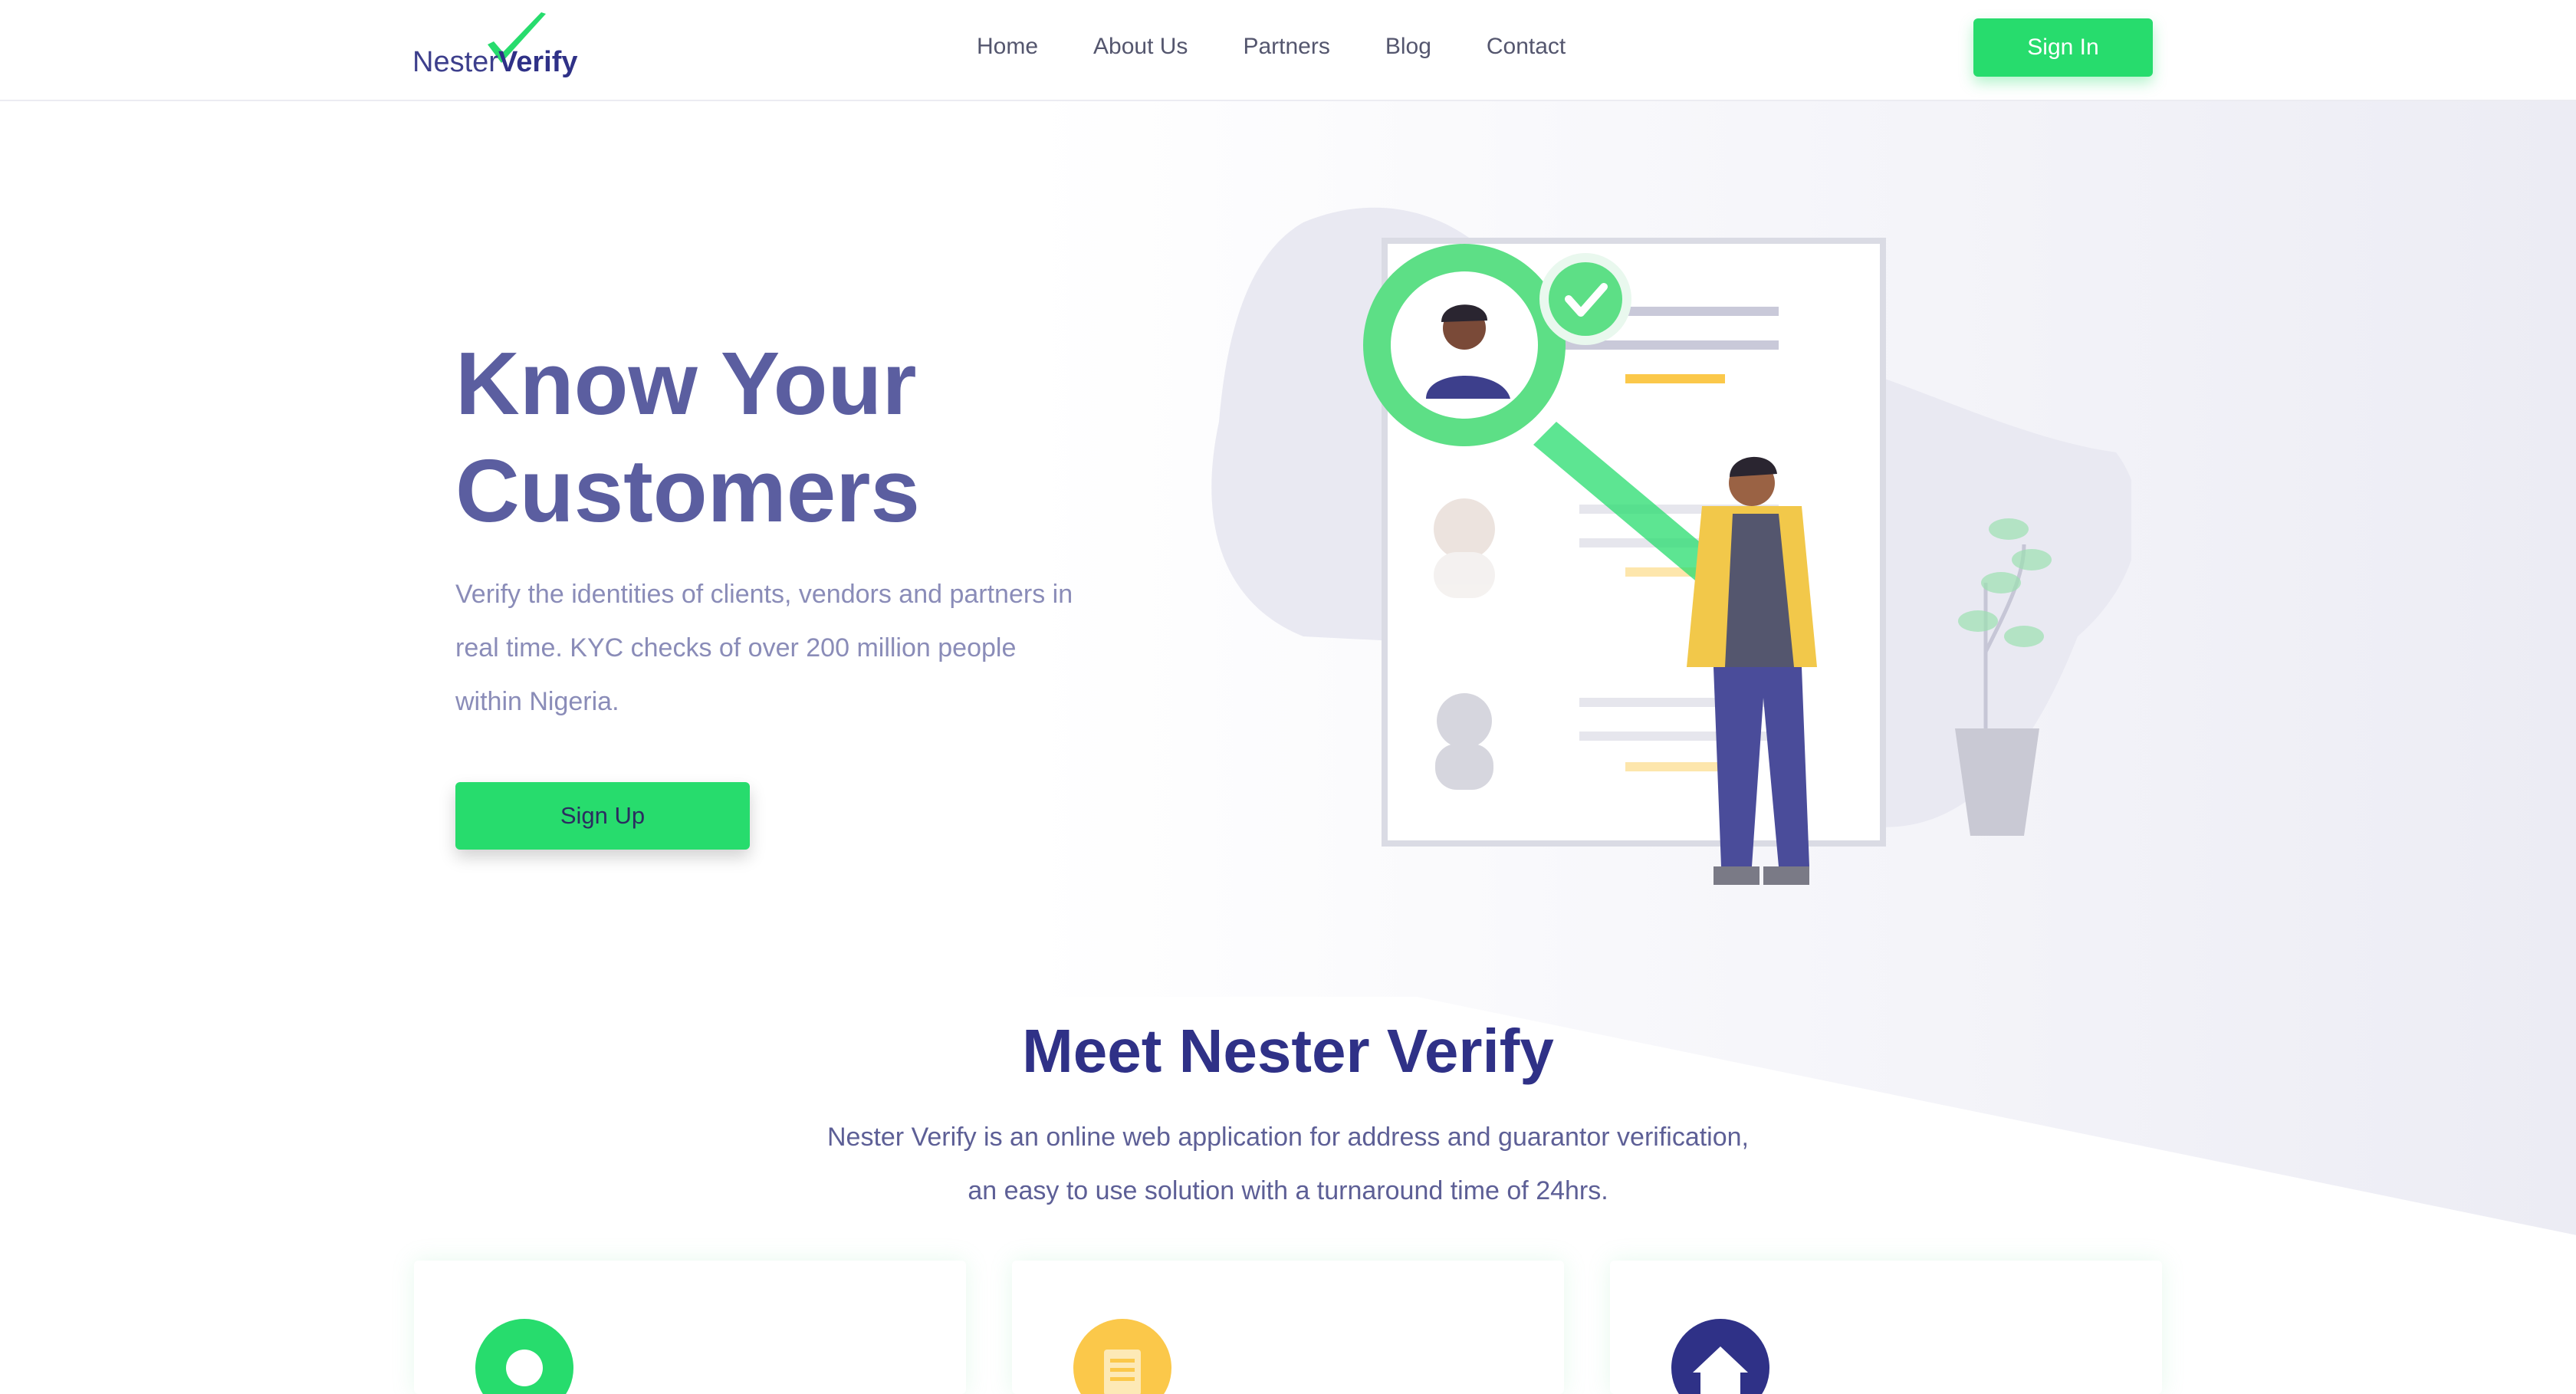  Describe the element at coordinates (1288, 1327) in the screenshot. I see `feature-card-address` at that location.